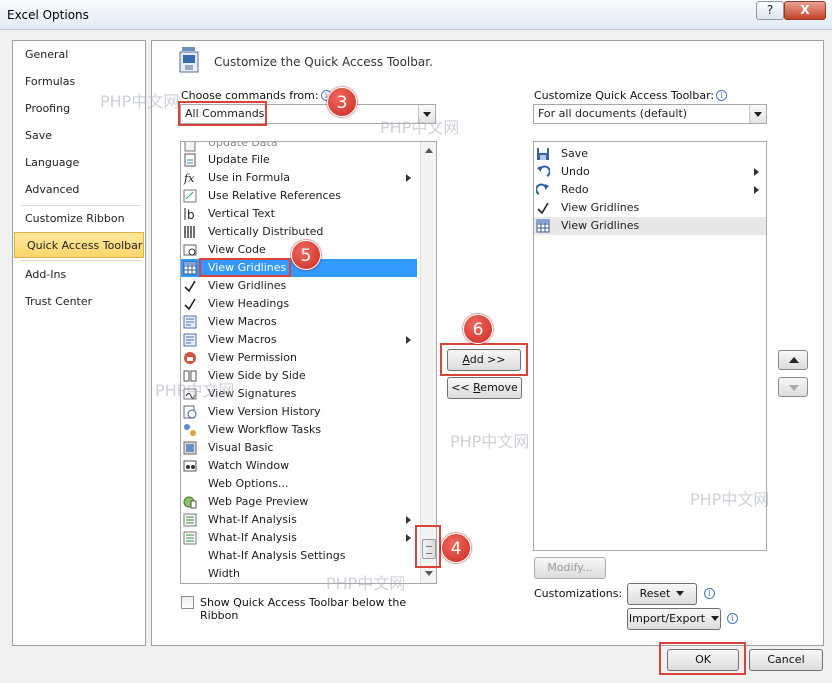 The width and height of the screenshot is (832, 683). What do you see at coordinates (249, 465) in the screenshot?
I see `command-item-label: Watch Window` at bounding box center [249, 465].